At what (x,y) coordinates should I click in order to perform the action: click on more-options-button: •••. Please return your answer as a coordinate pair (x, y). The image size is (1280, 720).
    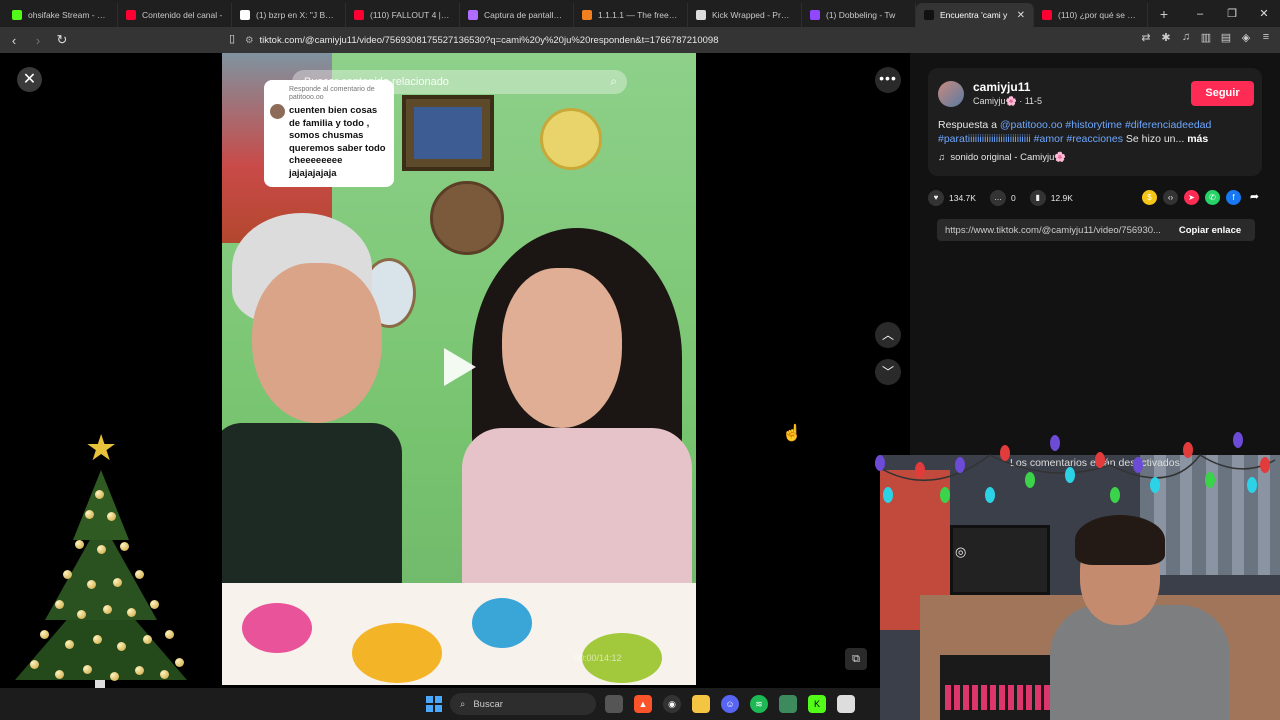
    Looking at the image, I should click on (888, 80).